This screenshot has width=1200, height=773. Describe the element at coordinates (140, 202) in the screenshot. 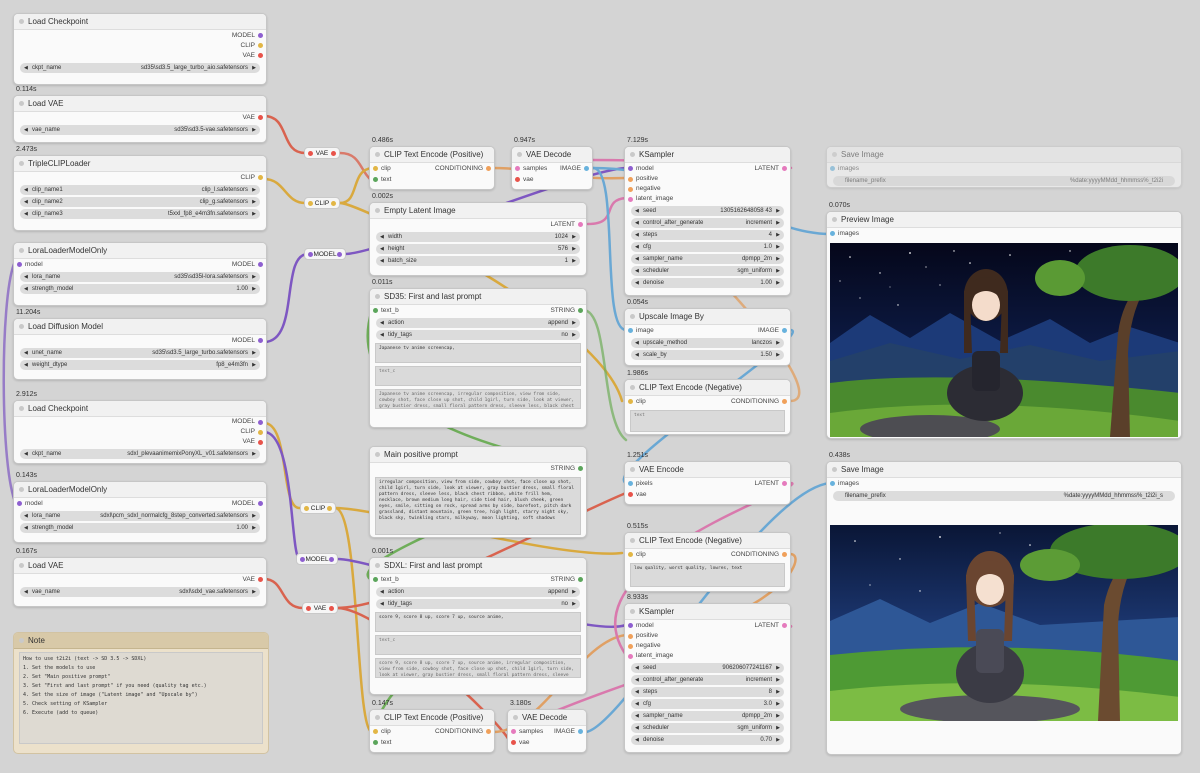

I see `clip-name2-widget: ◀ clip_name2 clip_g.safetensors ▶` at that location.